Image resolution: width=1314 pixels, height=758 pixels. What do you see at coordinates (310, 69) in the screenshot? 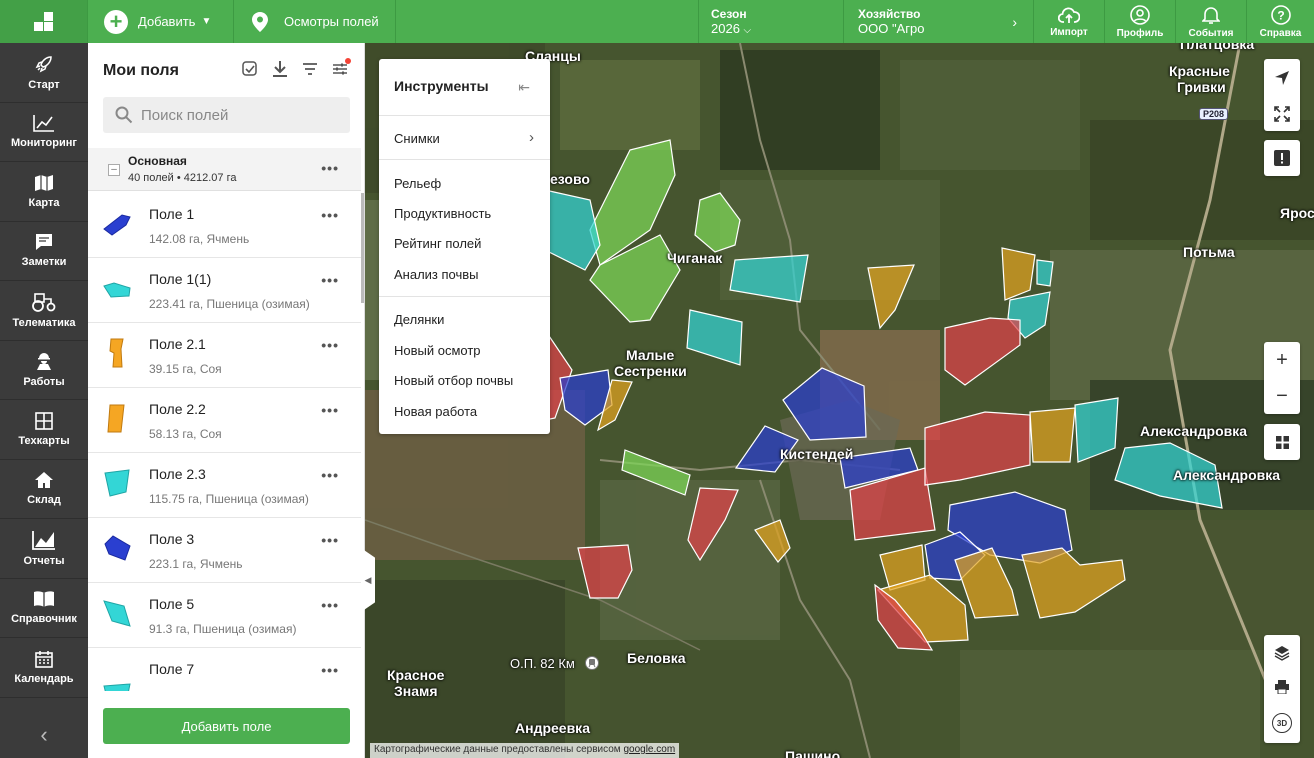
I see `sort-icon` at bounding box center [310, 69].